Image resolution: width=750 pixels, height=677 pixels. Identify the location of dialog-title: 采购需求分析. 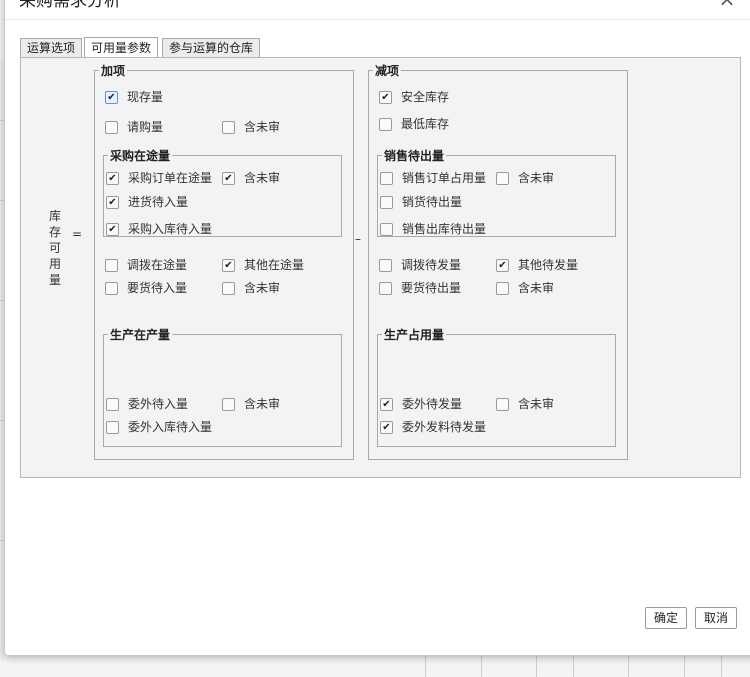
(70, 5).